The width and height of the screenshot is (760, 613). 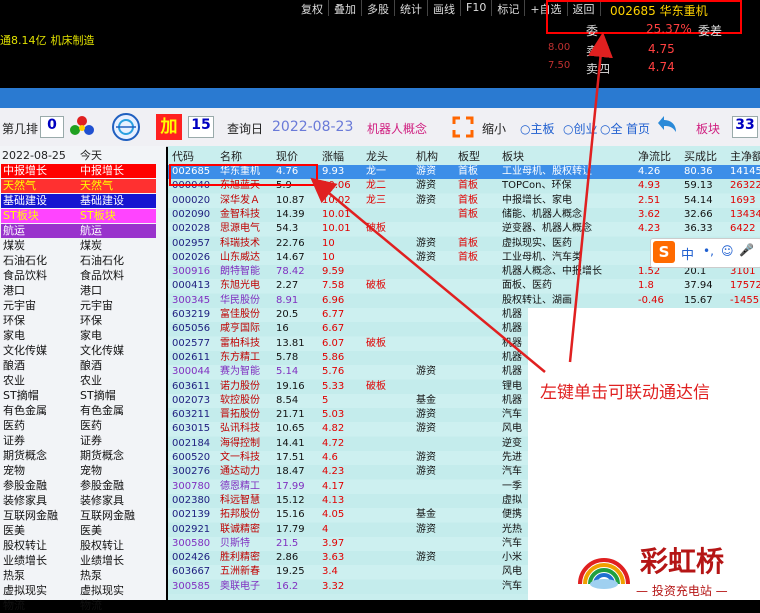 I want to click on annotation-text: 左键单击可联动通达信, so click(x=625, y=393).